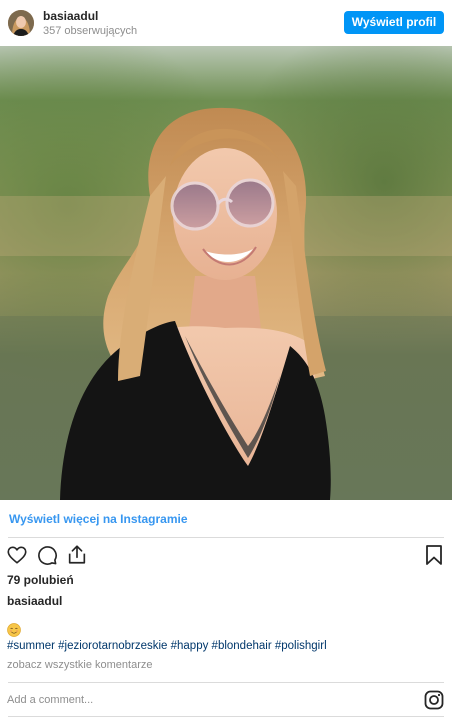 The image size is (452, 720). I want to click on view-more-on-instagram-link: Wyświetl więcej na Instagramie, so click(98, 519).